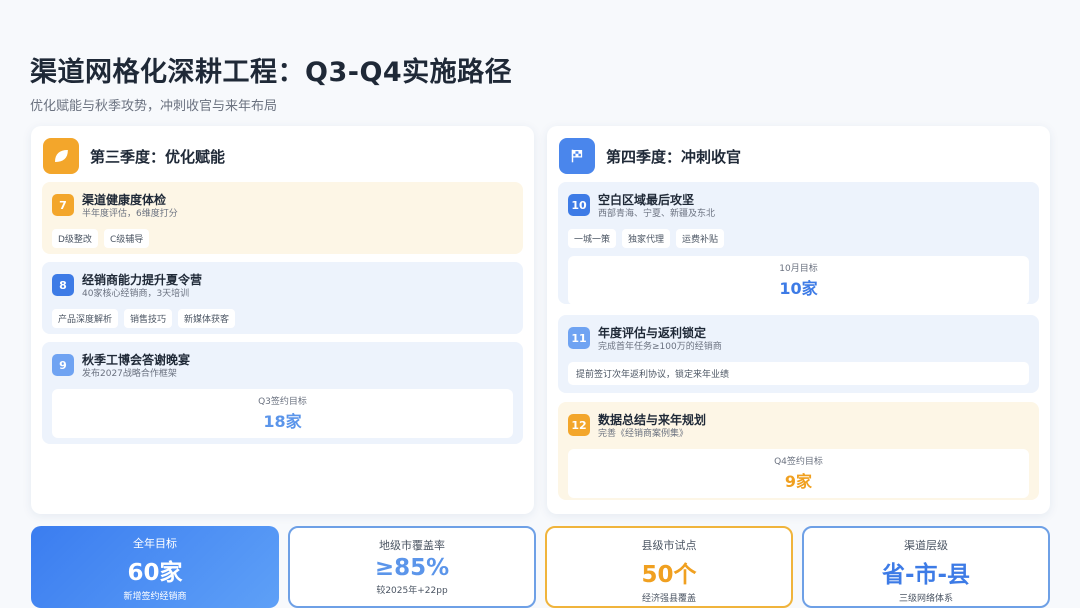 The image size is (1080, 608). I want to click on item-title: 经销商能力提升夏令营, so click(142, 280).